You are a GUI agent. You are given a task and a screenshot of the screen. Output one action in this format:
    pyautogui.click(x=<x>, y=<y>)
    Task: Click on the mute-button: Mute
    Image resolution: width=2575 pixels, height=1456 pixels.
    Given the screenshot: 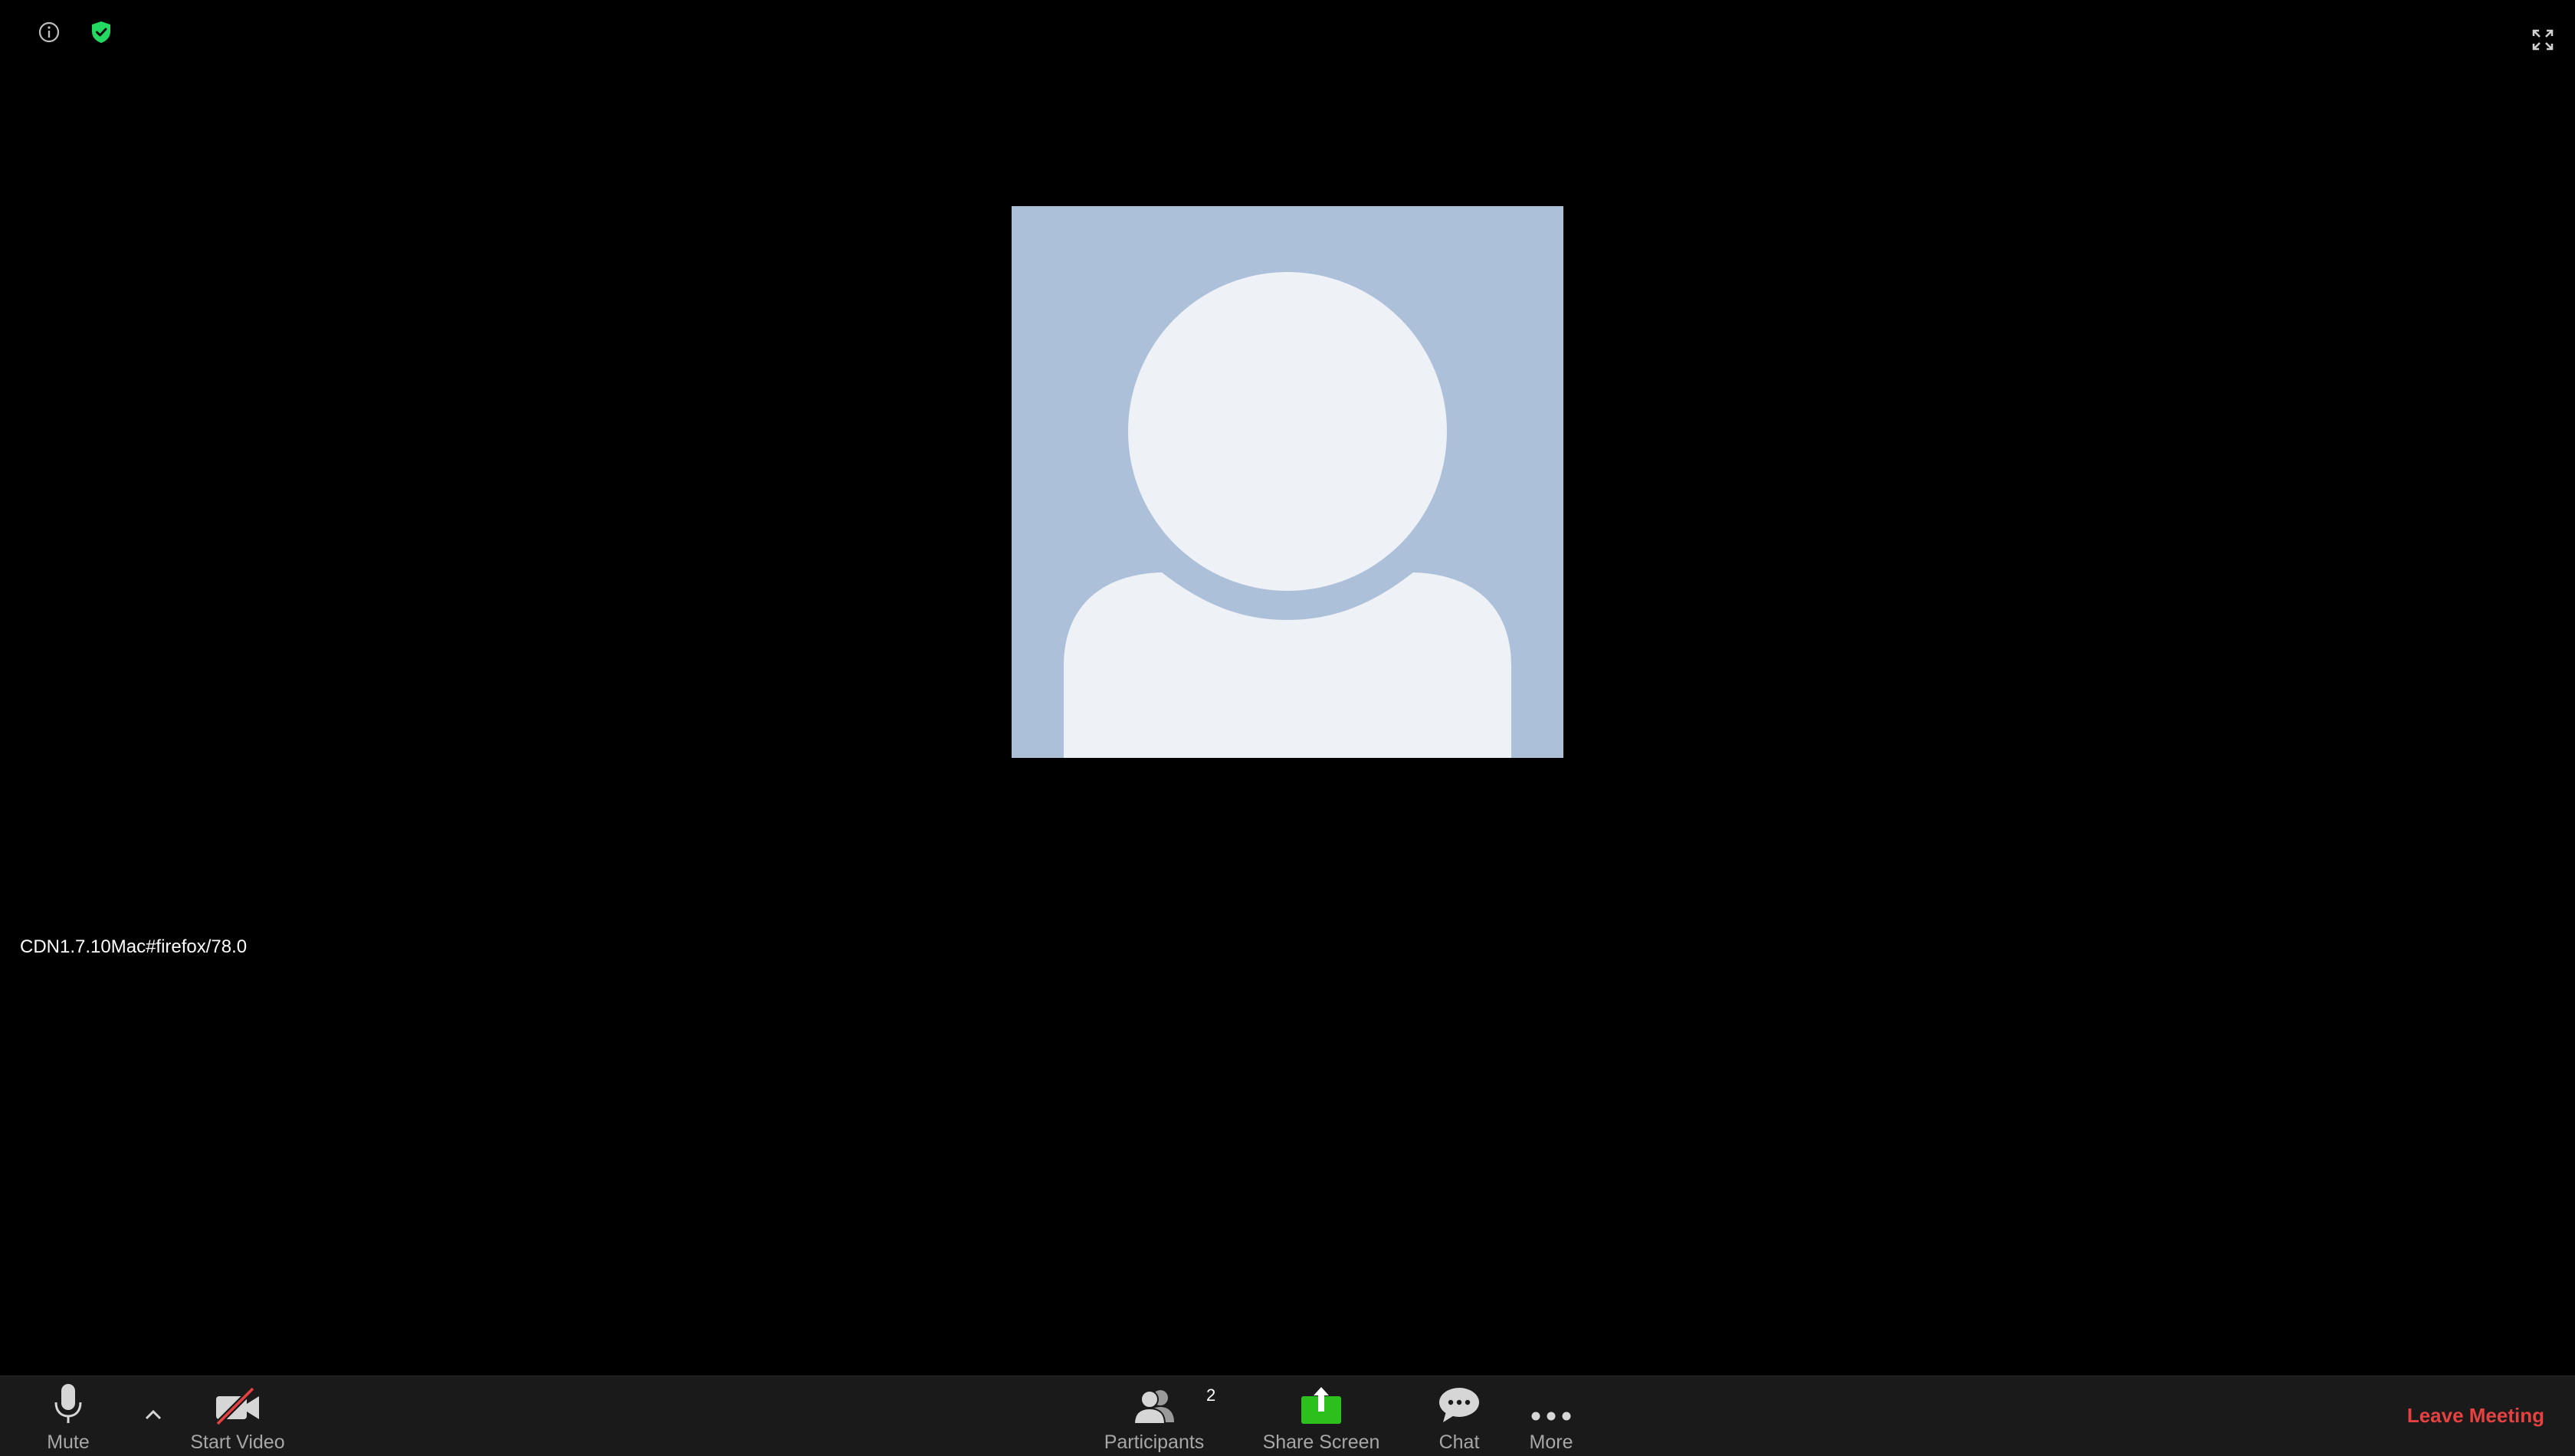 What is the action you would take?
    pyautogui.click(x=68, y=1416)
    